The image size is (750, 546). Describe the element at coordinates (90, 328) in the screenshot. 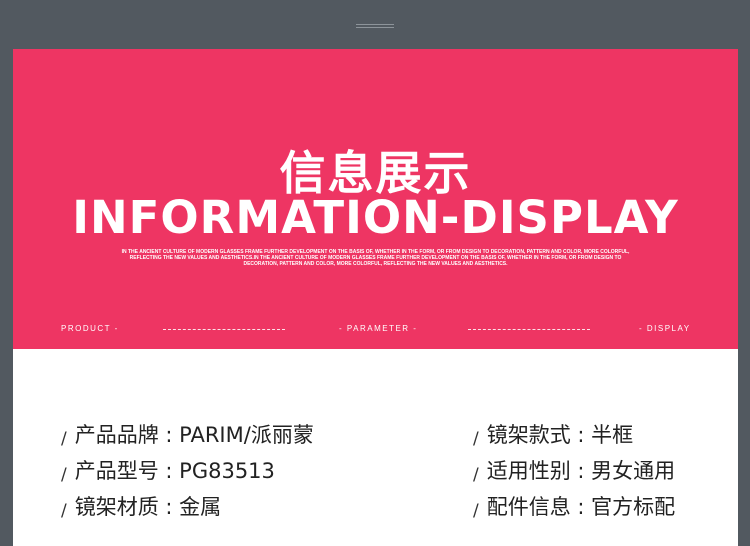

I see `nav-product: PRODUCT -` at that location.